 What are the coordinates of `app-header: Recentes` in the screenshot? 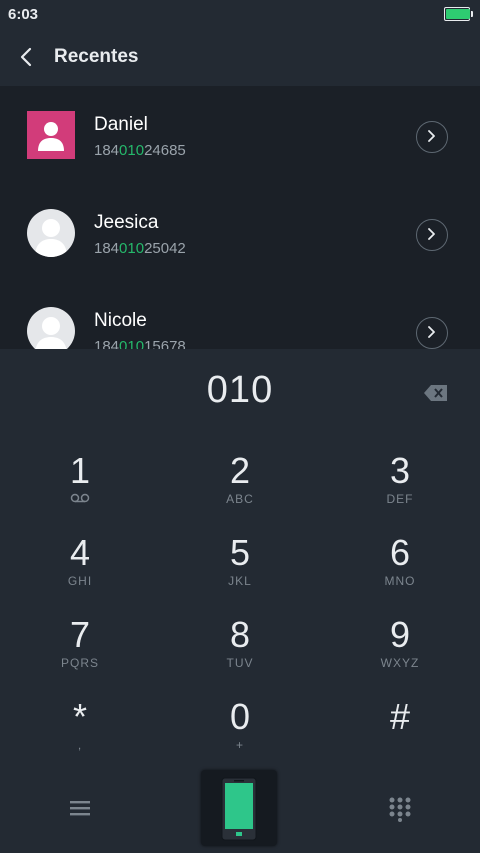 It's located at (240, 57).